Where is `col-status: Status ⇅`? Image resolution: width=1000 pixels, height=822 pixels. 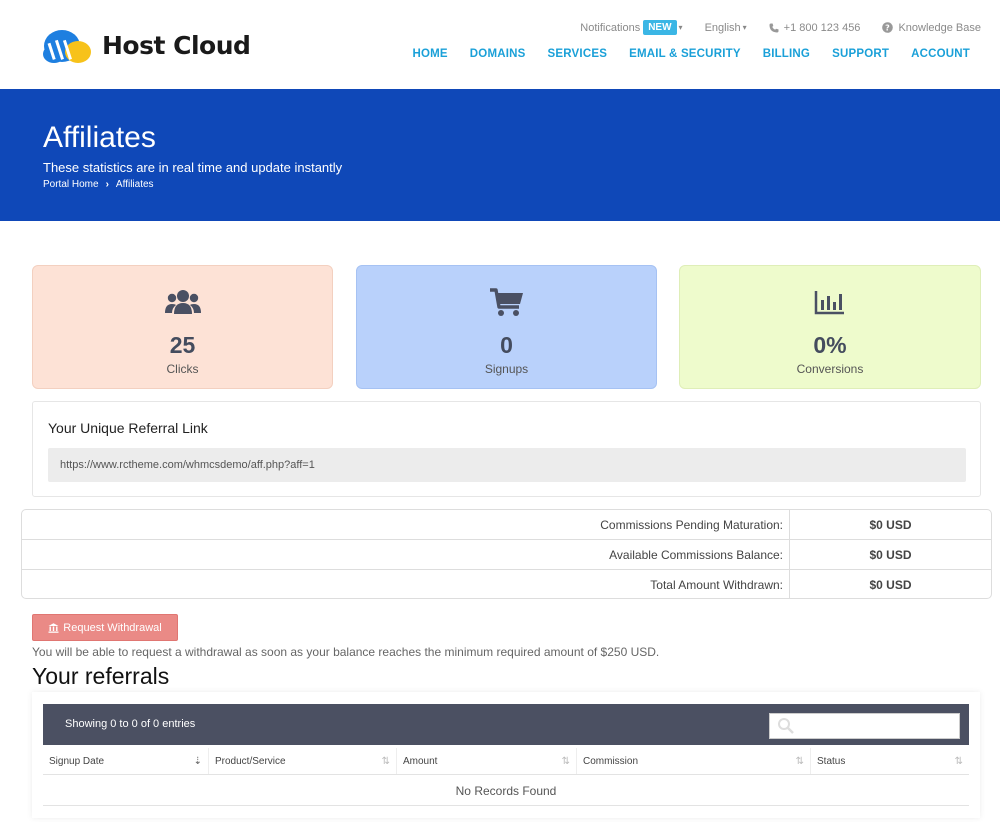
col-status: Status ⇅ is located at coordinates (890, 761).